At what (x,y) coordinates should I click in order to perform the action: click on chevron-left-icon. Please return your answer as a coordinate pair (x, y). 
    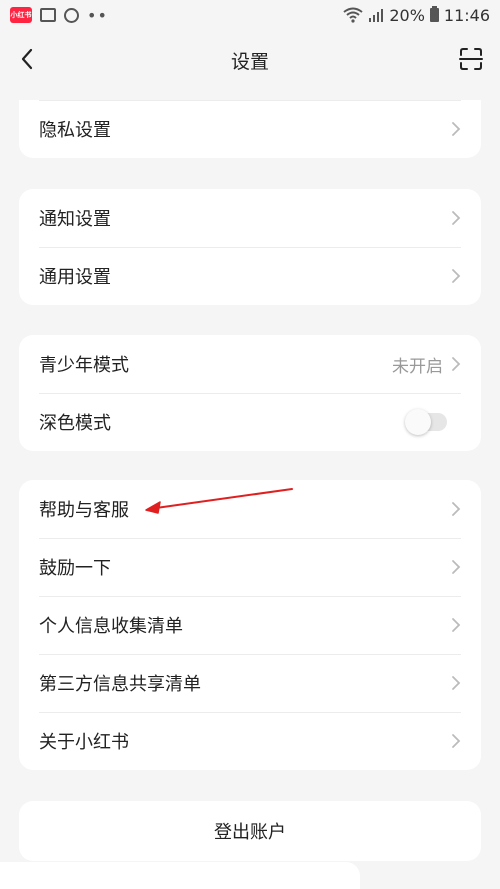
    Looking at the image, I should click on (27, 59).